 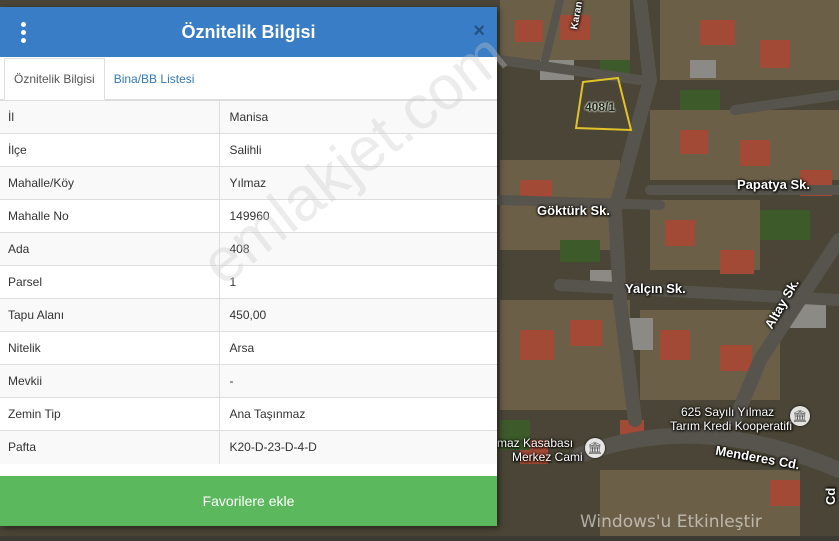 I want to click on attribute-key: Pafta, so click(x=110, y=447).